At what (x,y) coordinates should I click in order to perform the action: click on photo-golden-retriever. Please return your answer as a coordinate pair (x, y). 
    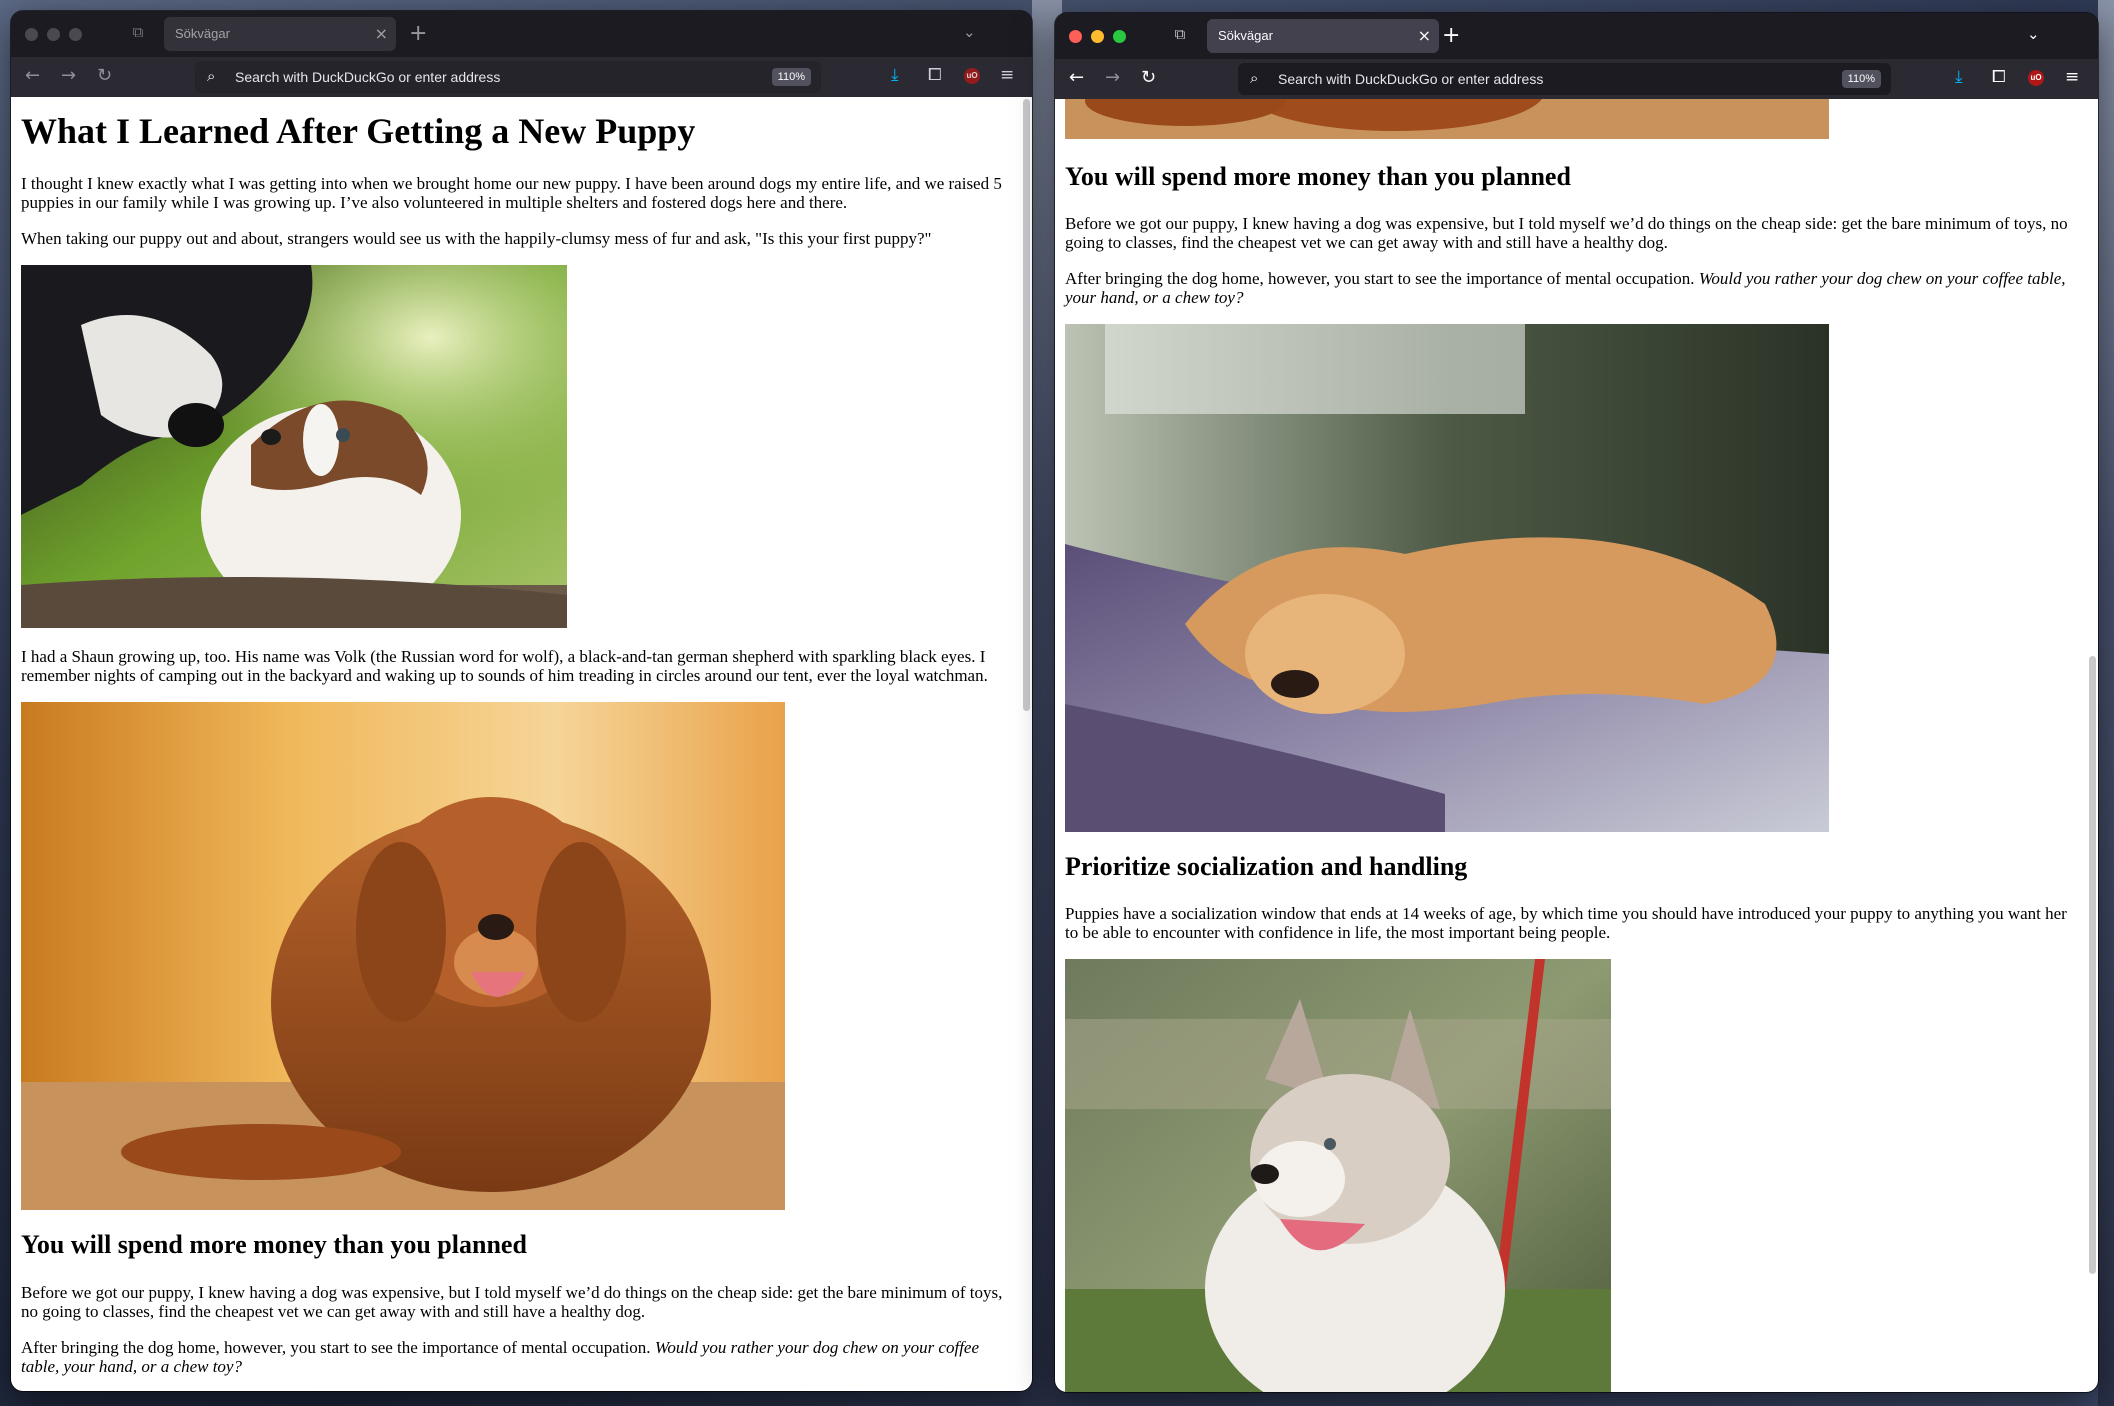
    Looking at the image, I should click on (403, 956).